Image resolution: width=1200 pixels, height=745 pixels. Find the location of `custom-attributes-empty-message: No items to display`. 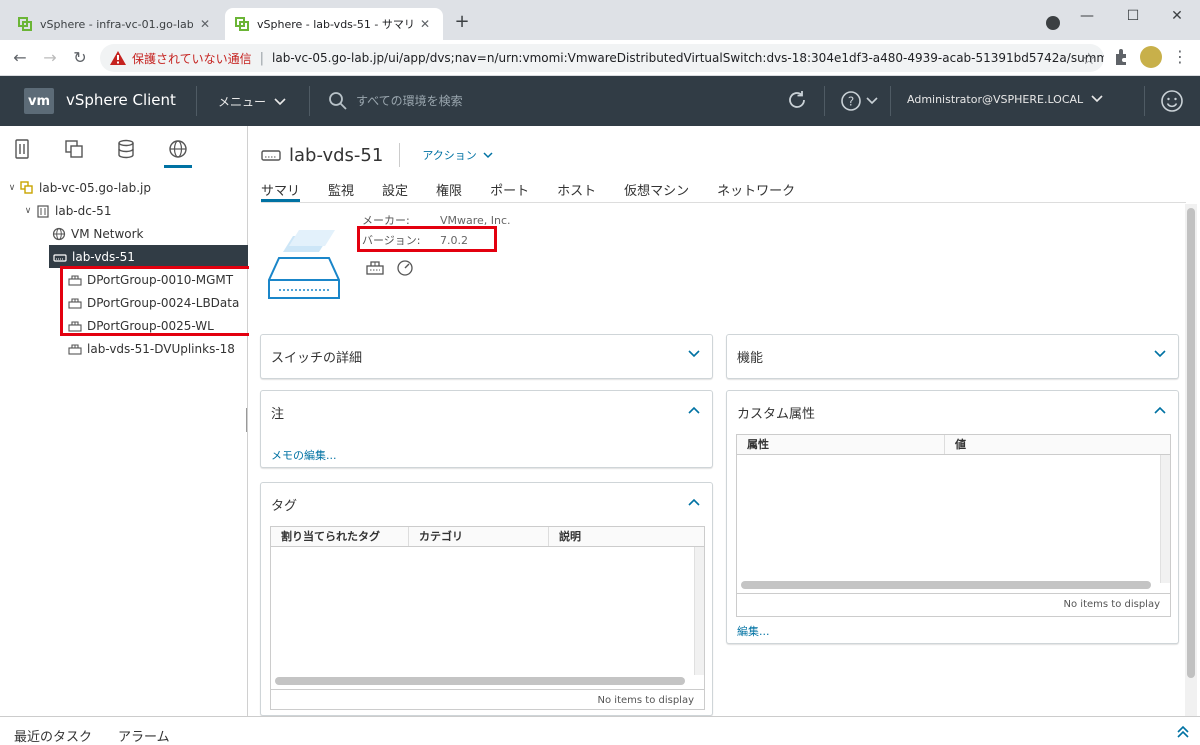

custom-attributes-empty-message: No items to display is located at coordinates (1111, 604).